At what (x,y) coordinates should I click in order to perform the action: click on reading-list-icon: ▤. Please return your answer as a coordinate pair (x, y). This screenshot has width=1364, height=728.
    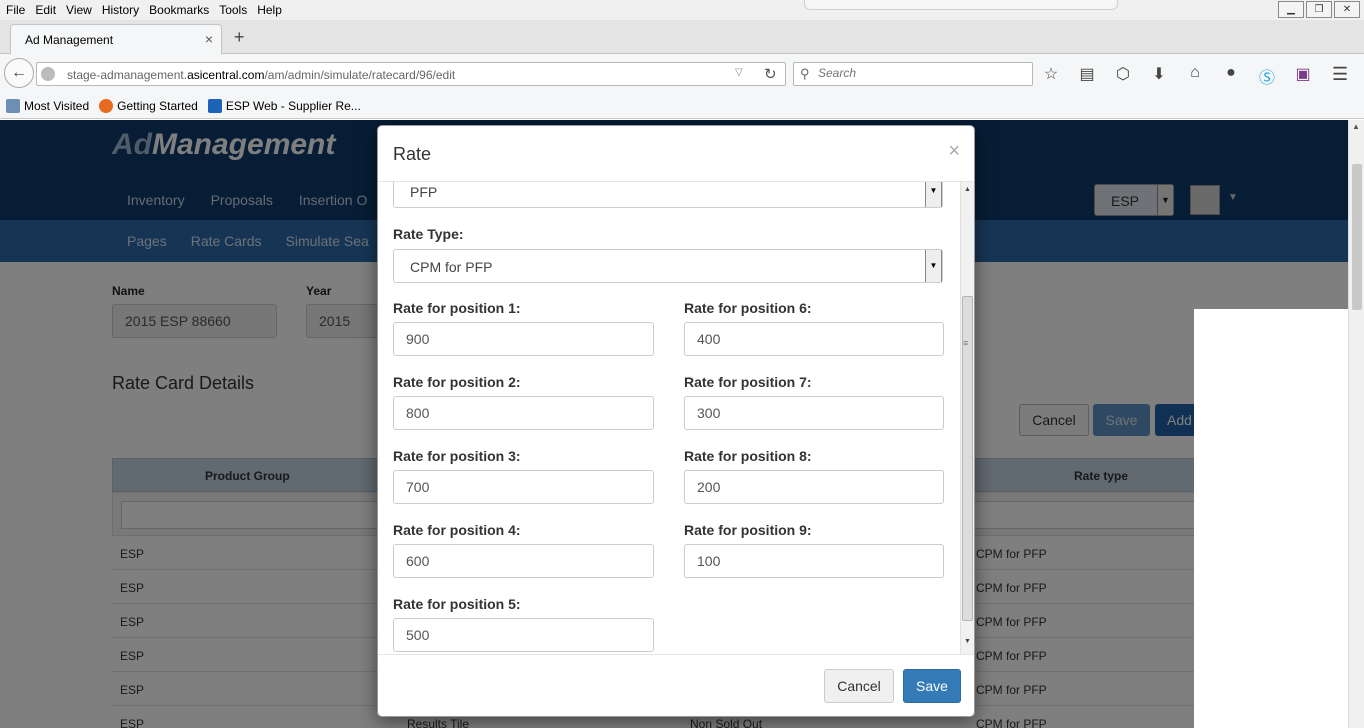
    Looking at the image, I should click on (1087, 74).